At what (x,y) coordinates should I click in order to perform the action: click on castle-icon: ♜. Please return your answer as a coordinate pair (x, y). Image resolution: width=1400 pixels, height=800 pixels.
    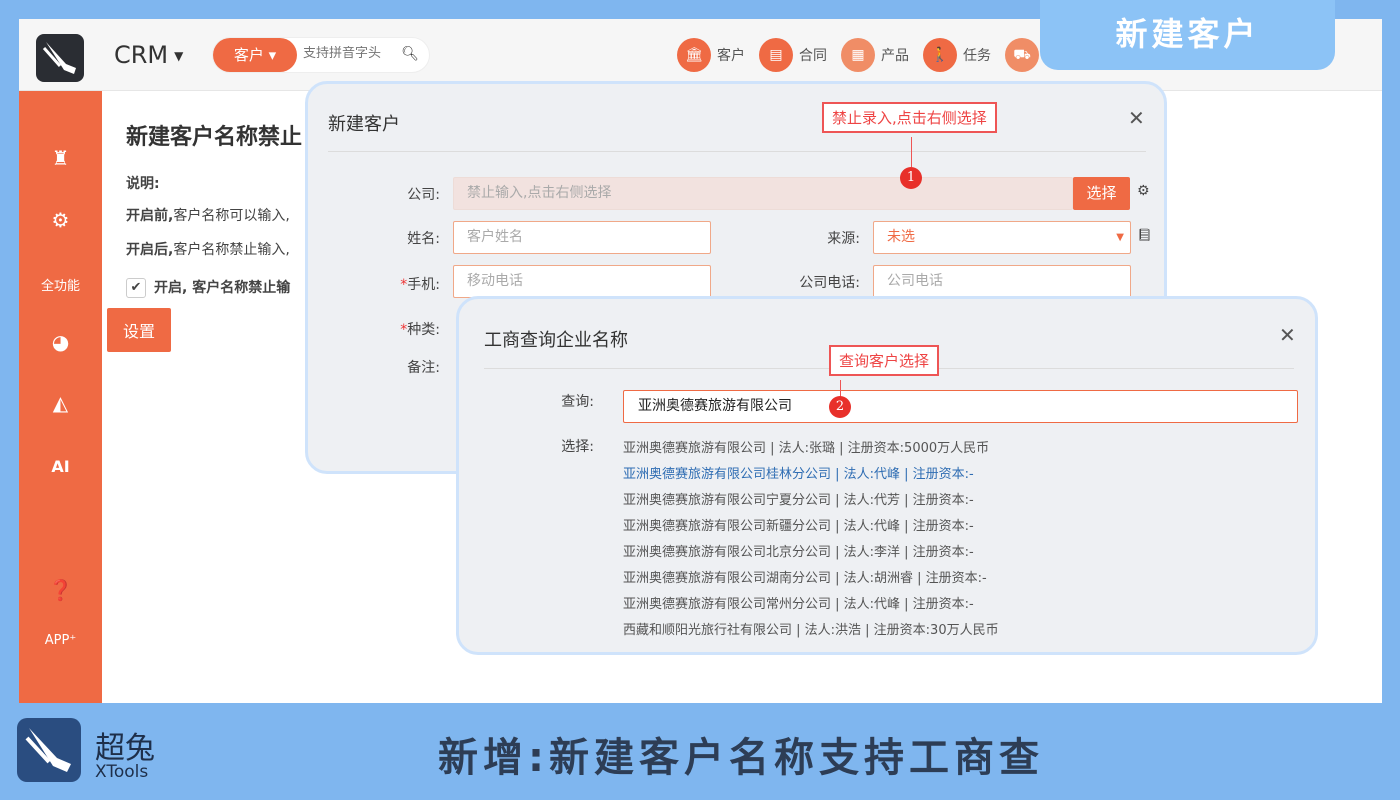
    Looking at the image, I should click on (60, 158).